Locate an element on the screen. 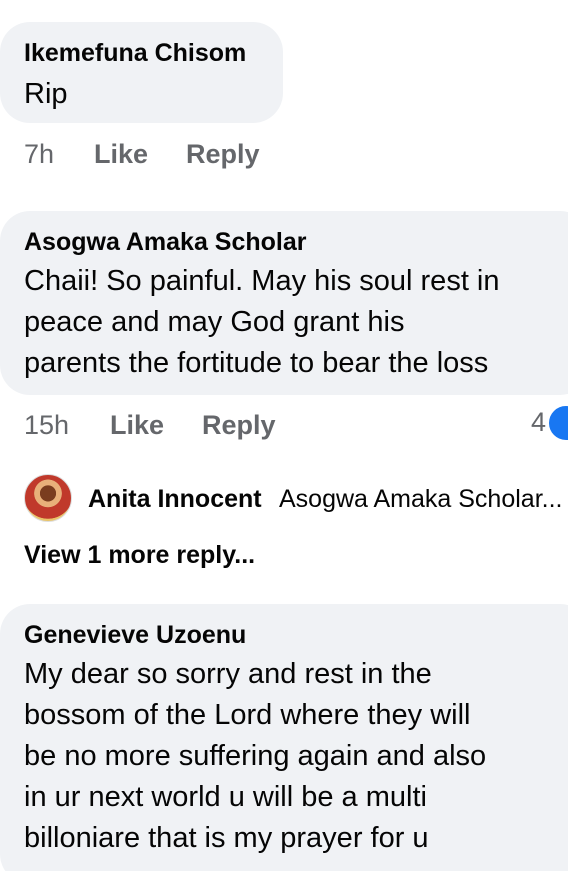  avatar is located at coordinates (48, 498).